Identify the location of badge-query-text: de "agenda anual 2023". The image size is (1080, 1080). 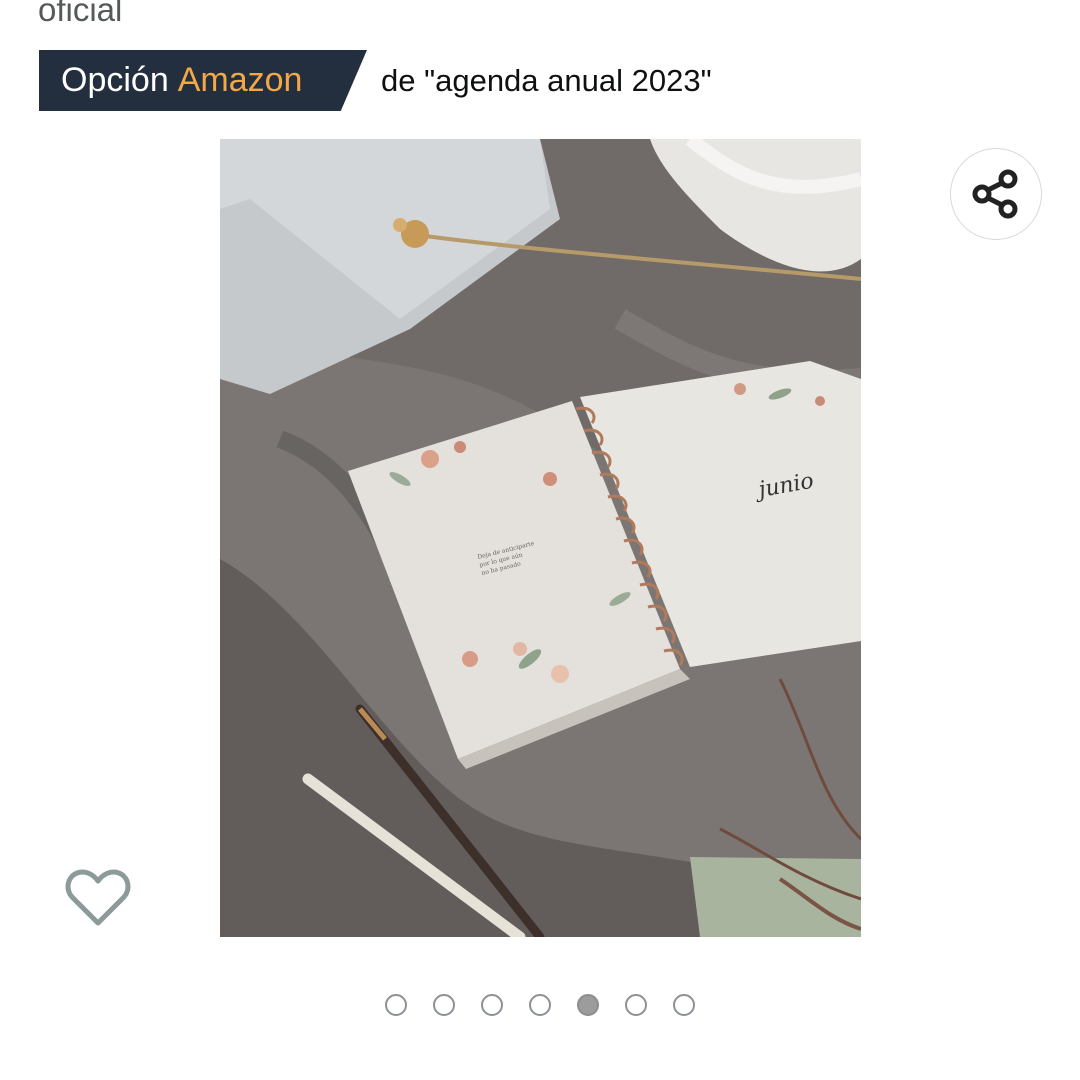
(546, 80).